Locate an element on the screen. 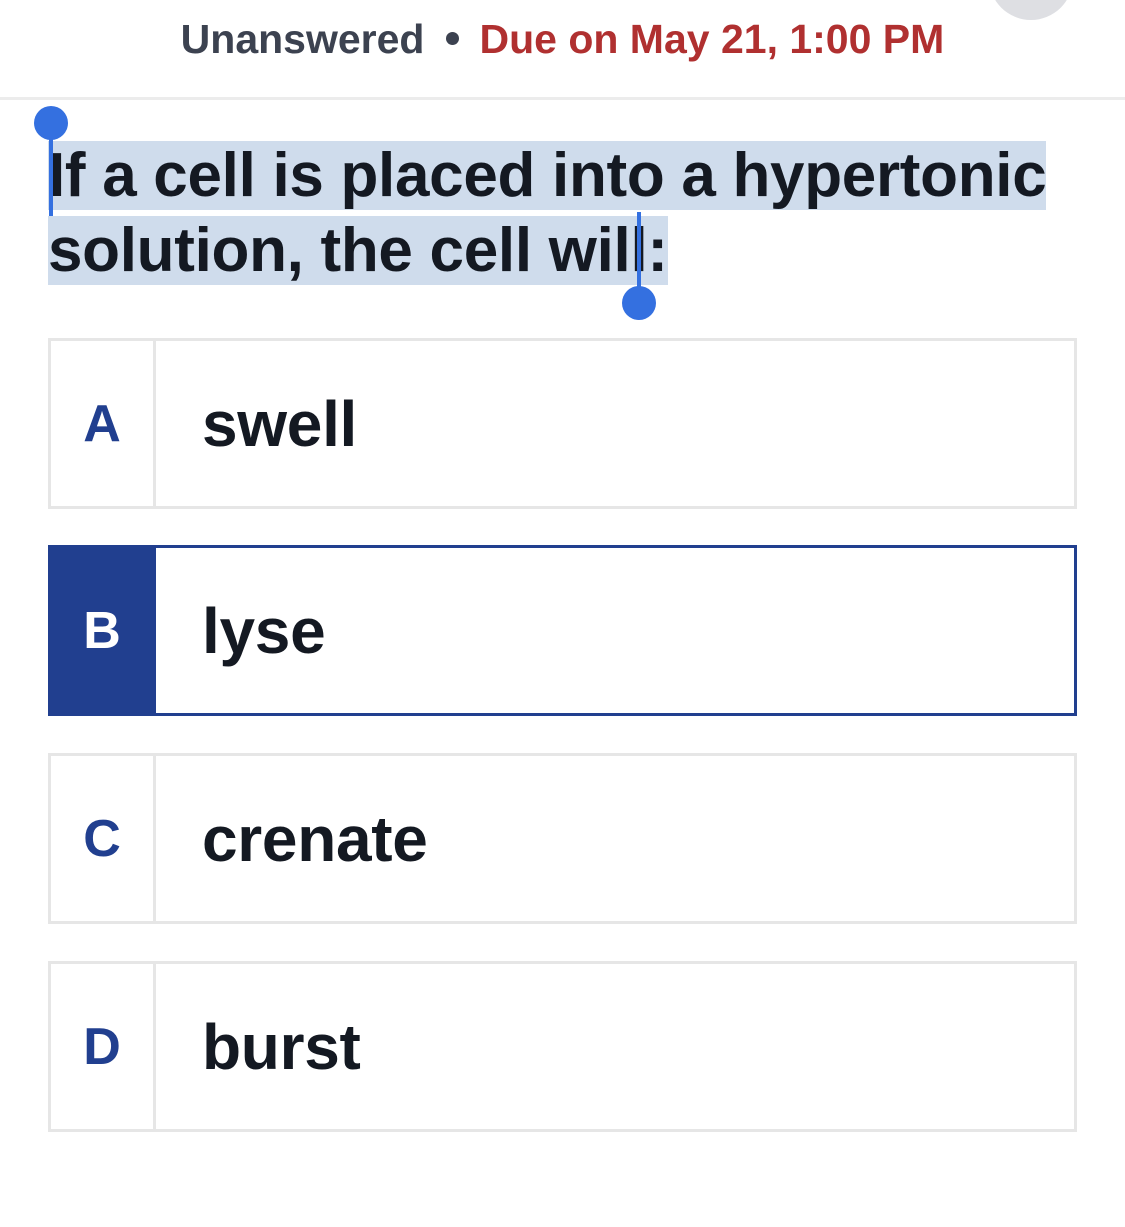 The image size is (1125, 1227). option-text: lyse is located at coordinates (264, 630).